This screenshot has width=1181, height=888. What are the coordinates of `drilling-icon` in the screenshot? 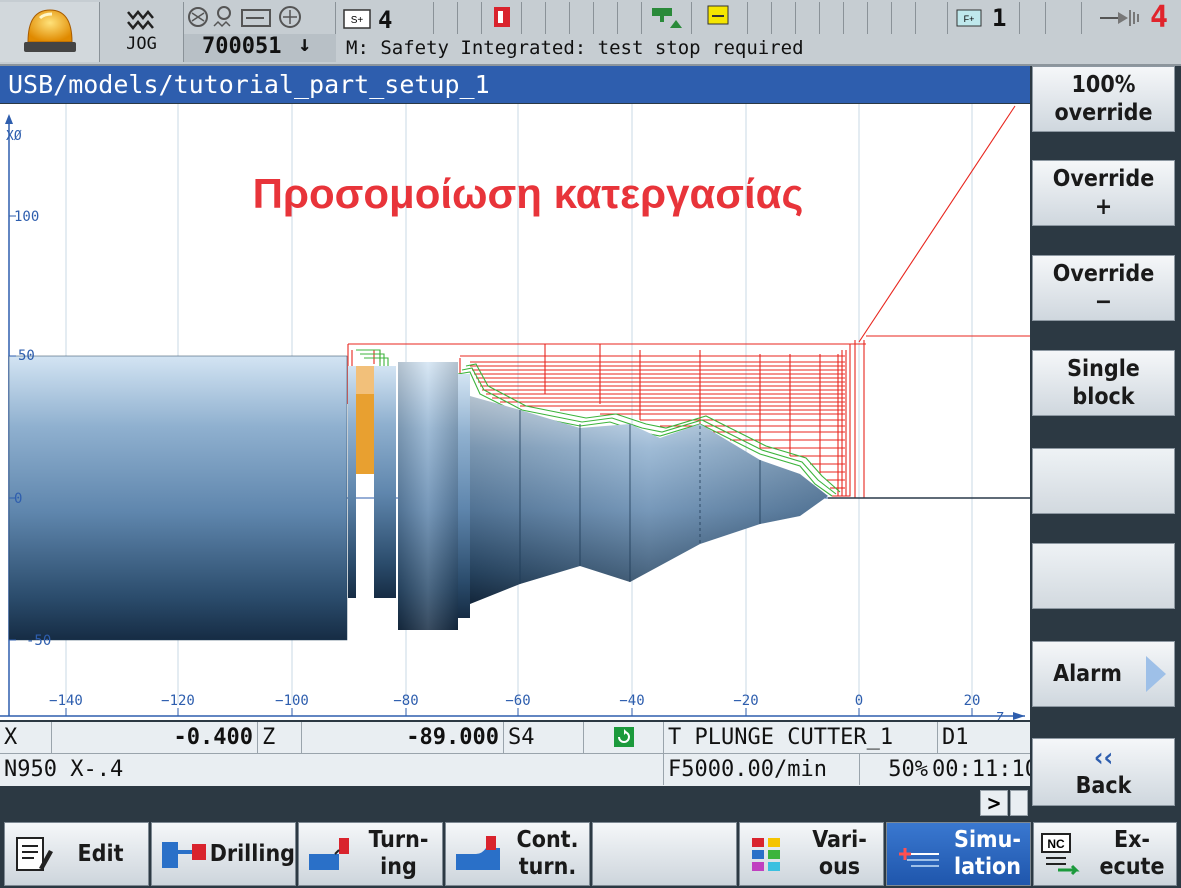 It's located at (184, 855).